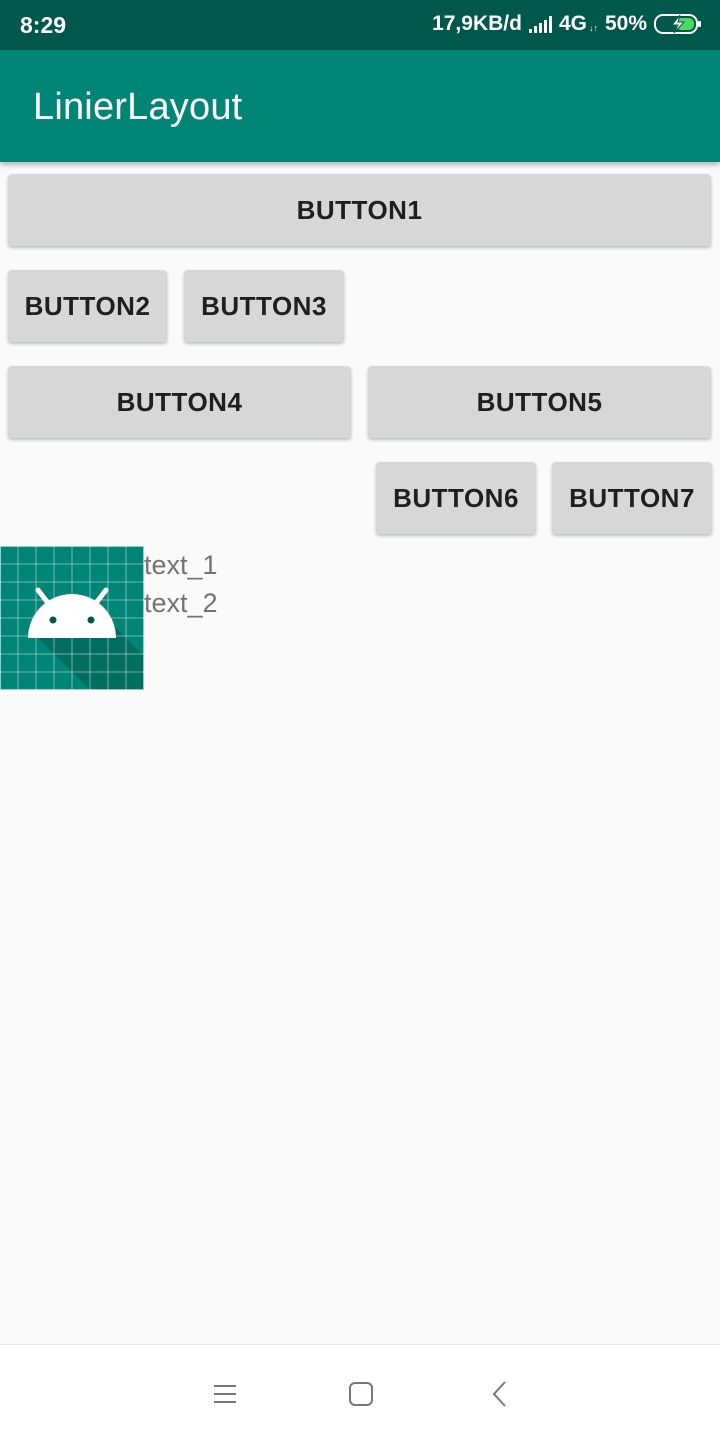 This screenshot has height=1441, width=720. I want to click on button5: BUTTON5, so click(539, 402).